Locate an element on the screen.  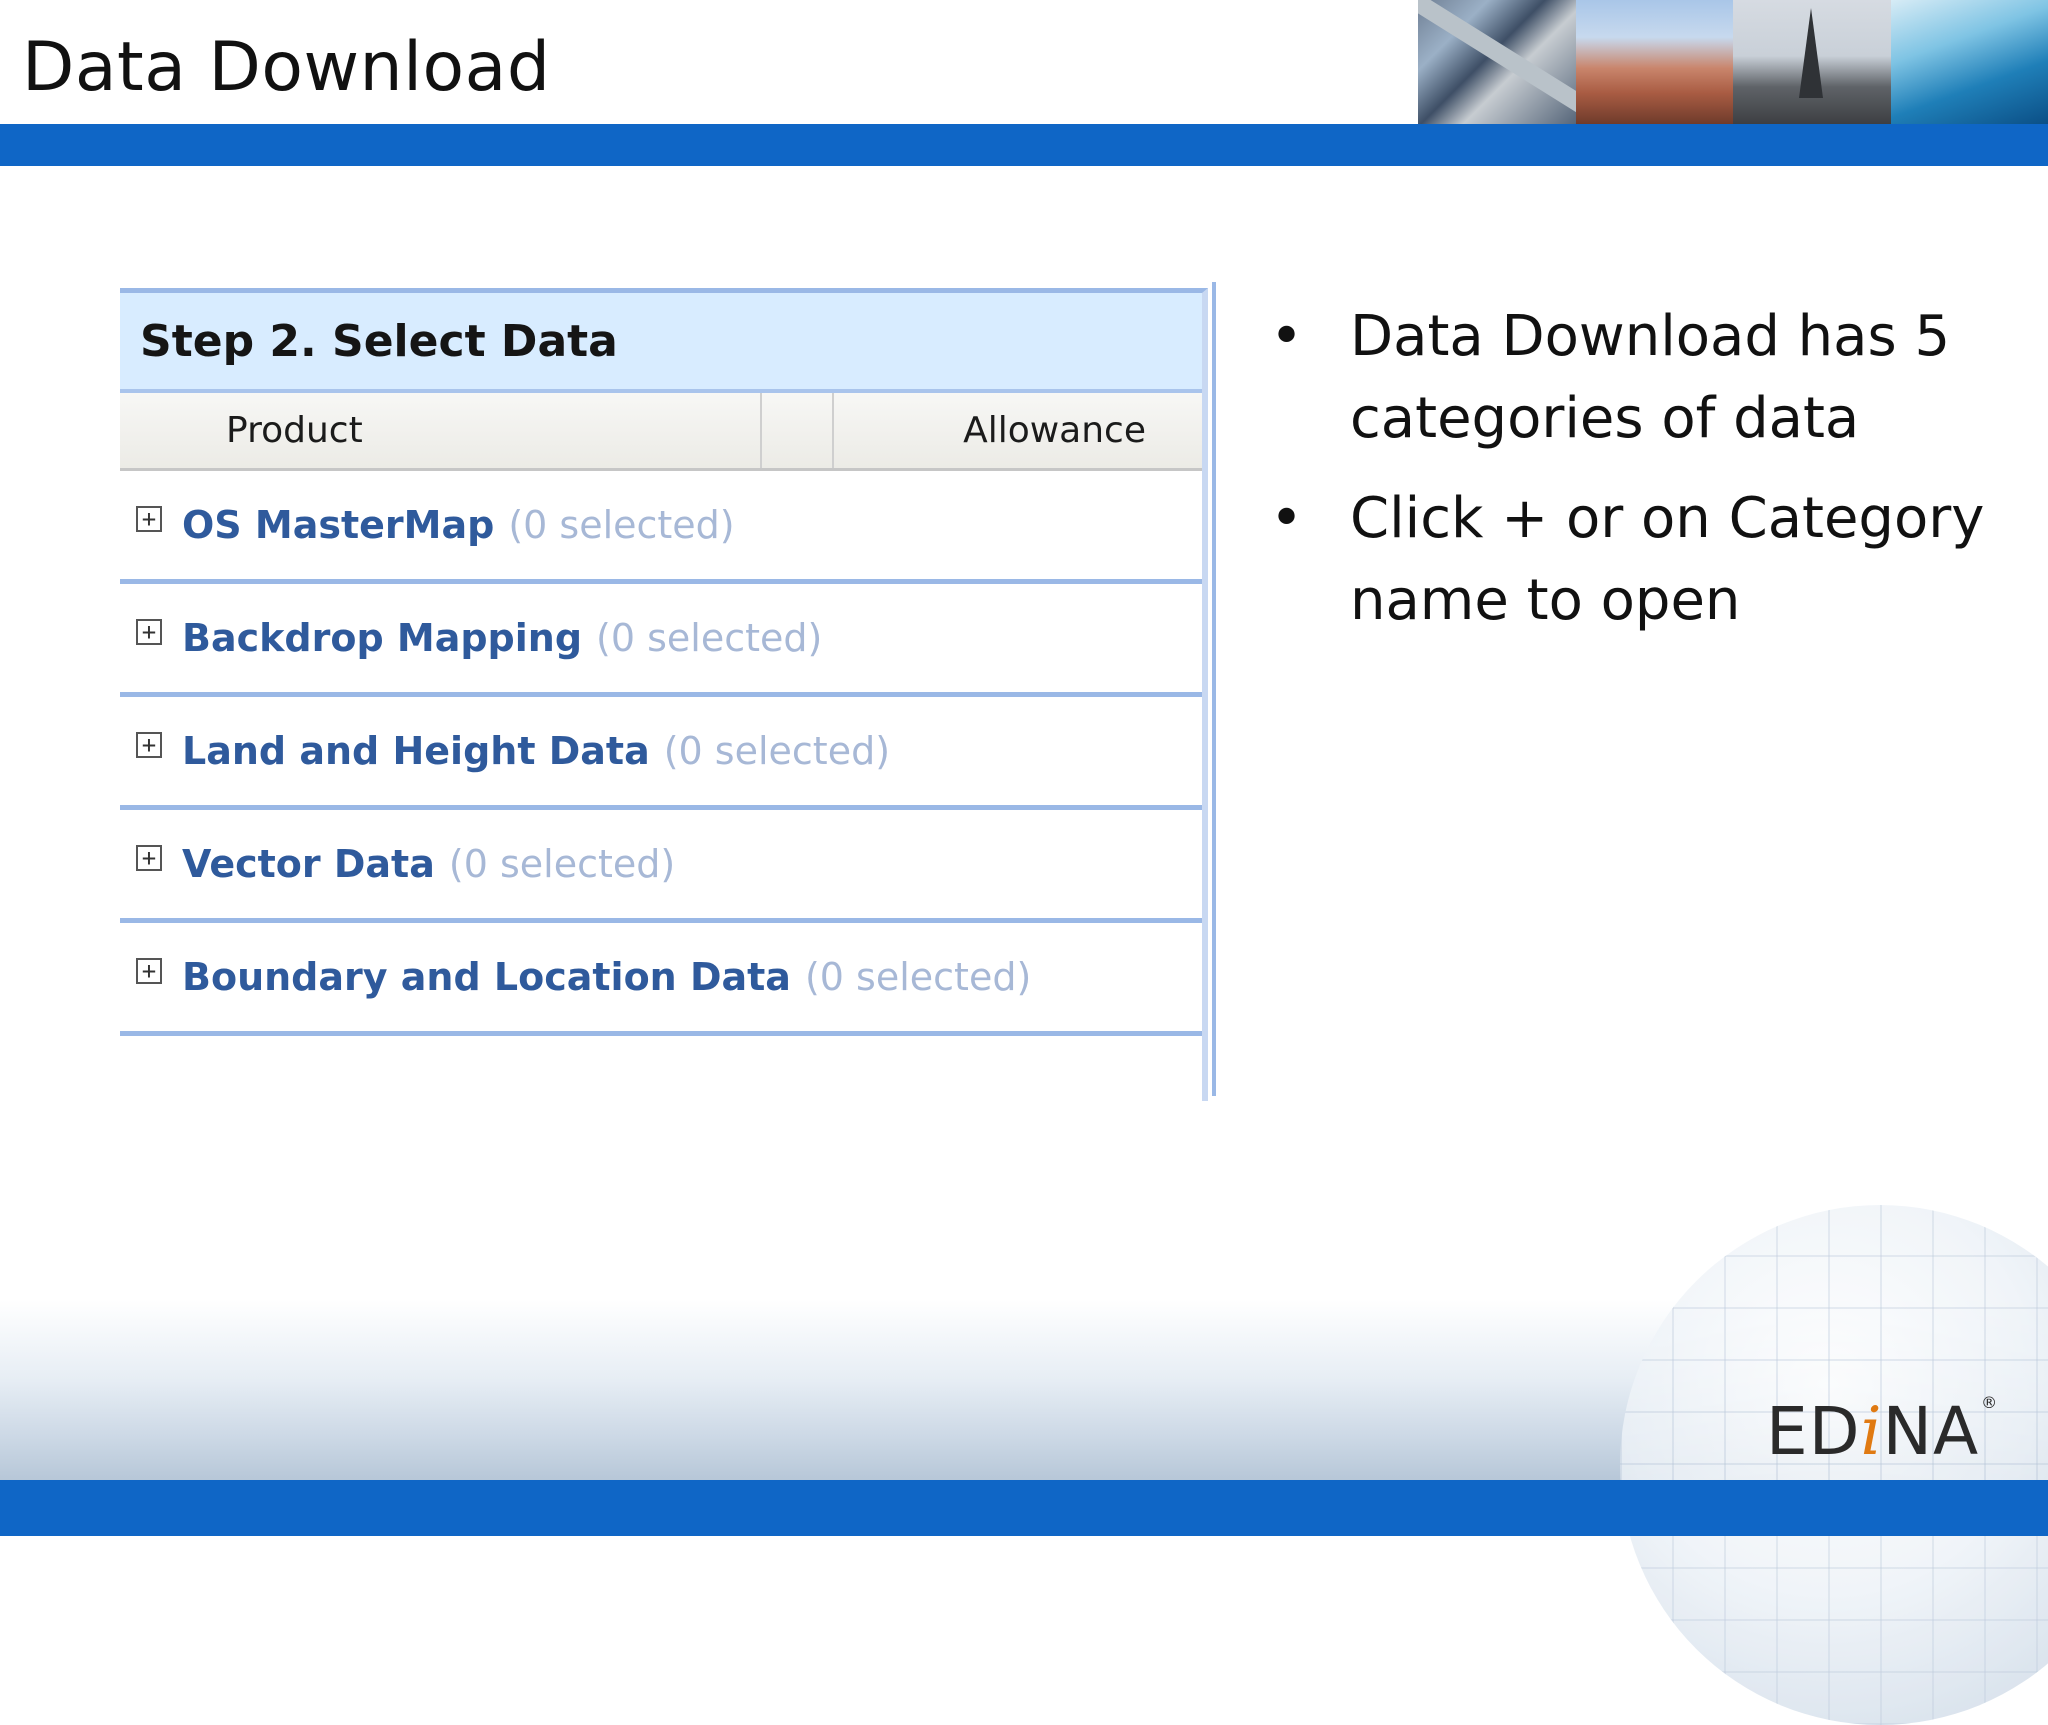
category-row-vector-data: + Vector Data (0 selected) is located at coordinates (661, 866).